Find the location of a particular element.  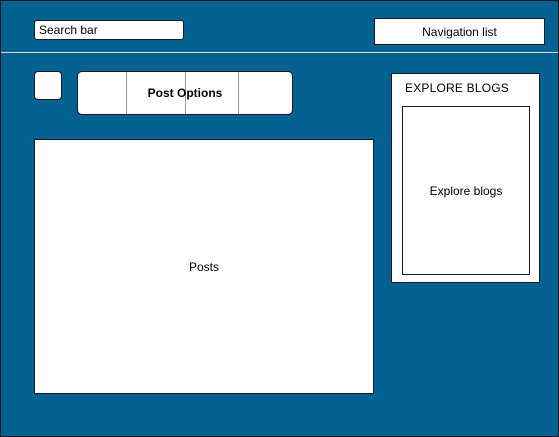

explore-blogs-heading: EXPLORE BLOGS is located at coordinates (457, 88).